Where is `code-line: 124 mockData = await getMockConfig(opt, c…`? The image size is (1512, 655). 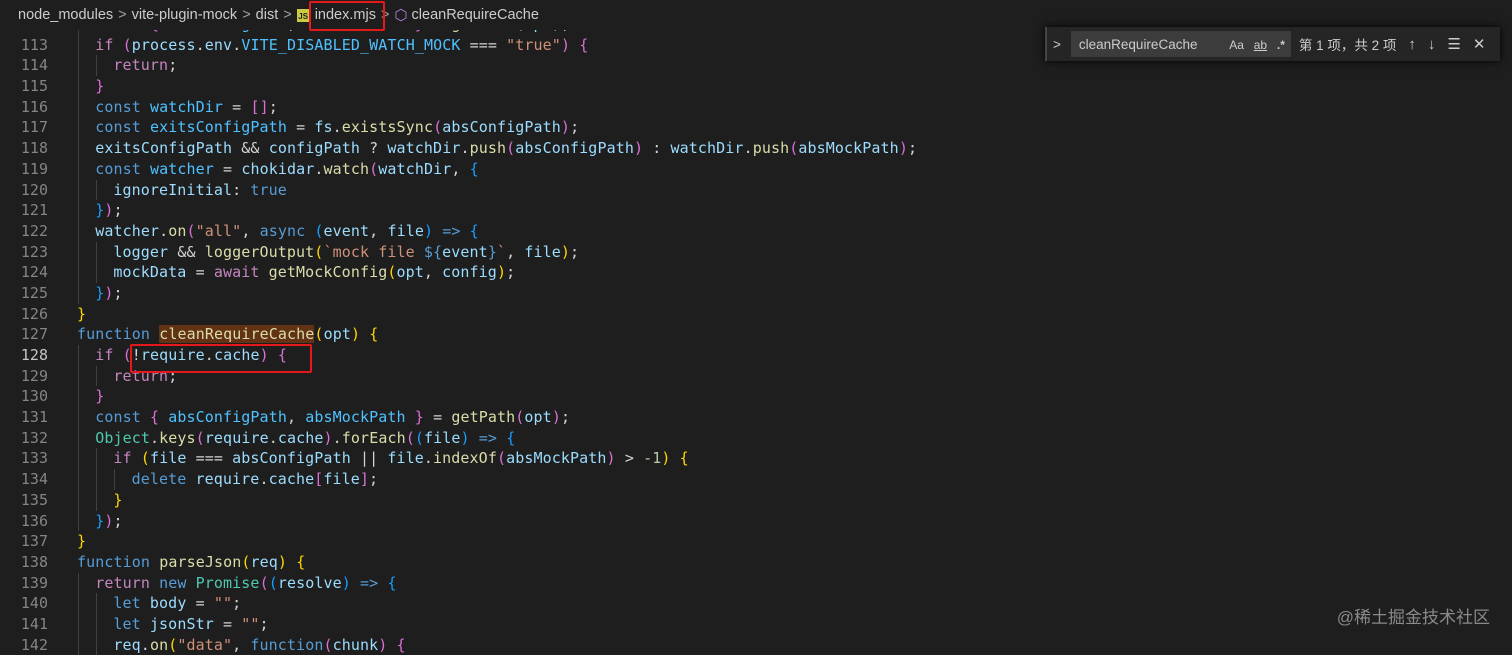 code-line: 124 mockData = await getMockConfig(opt, c… is located at coordinates (257, 272).